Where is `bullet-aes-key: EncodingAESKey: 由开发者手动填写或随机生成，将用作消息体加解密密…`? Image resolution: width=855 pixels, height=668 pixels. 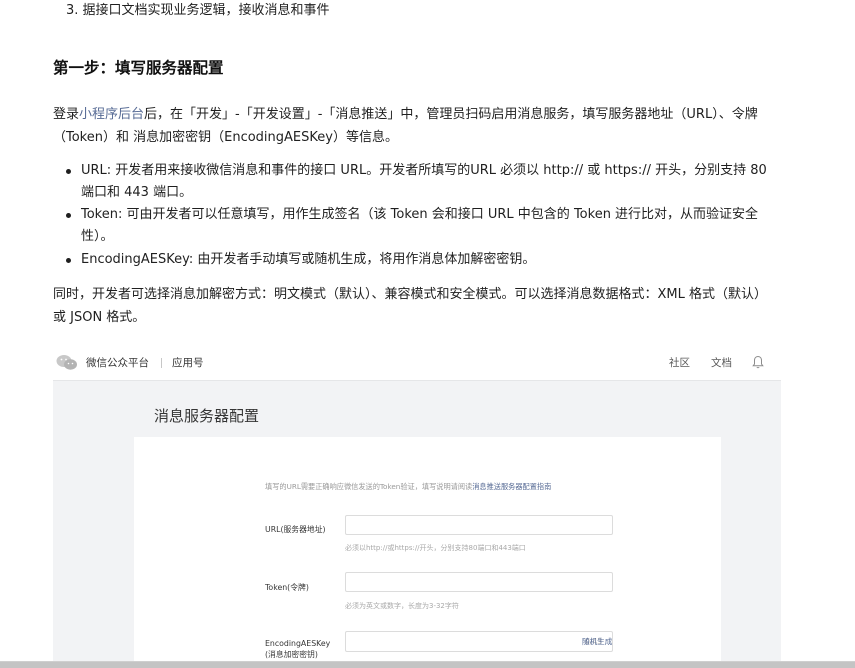
bullet-aes-key: EncodingAESKey: 由开发者手动填写或随机生成，将用作消息体加解密密… is located at coordinates (423, 260).